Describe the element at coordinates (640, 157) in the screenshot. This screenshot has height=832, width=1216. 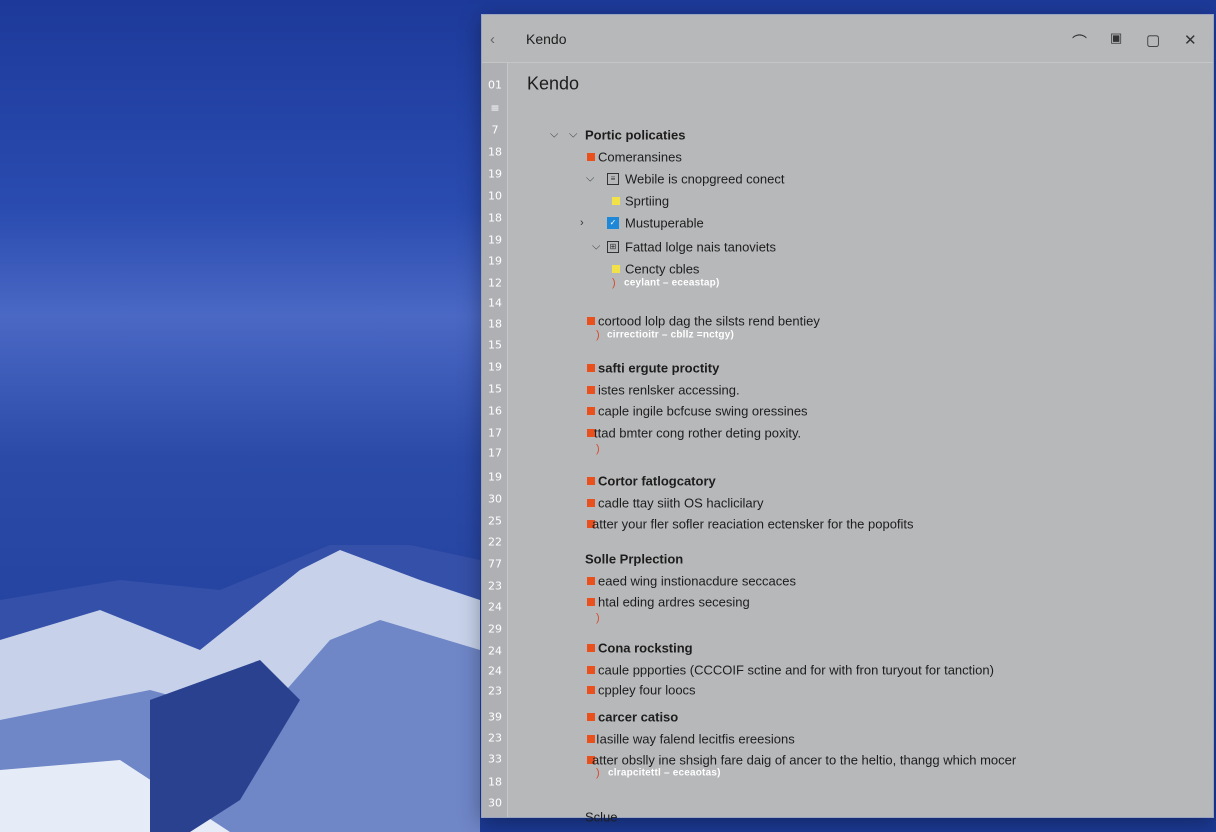
I see `tree-item: Comeransines` at that location.